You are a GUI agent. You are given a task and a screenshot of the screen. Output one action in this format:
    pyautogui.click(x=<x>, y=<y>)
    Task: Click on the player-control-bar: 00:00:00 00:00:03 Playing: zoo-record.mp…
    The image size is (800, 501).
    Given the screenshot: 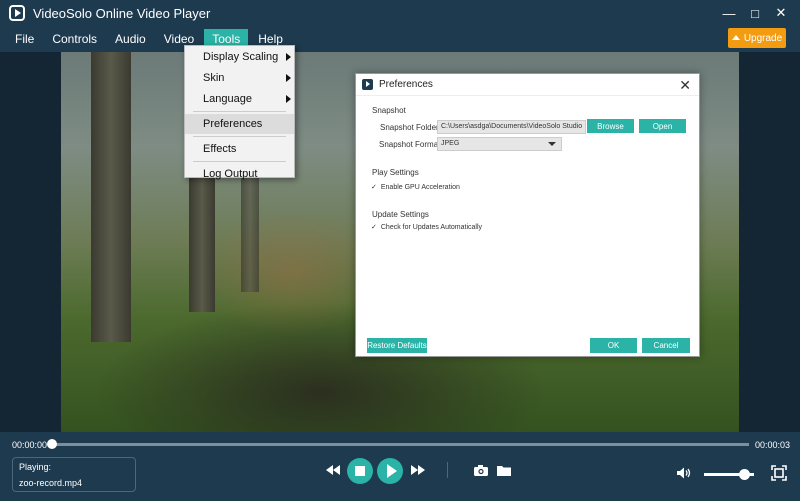 What is the action you would take?
    pyautogui.click(x=400, y=466)
    